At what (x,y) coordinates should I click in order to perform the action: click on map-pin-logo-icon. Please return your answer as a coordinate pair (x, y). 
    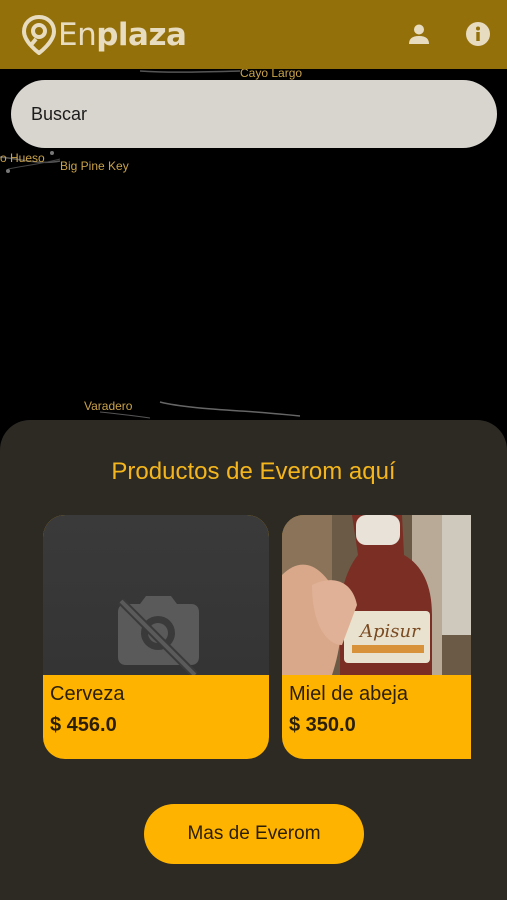
    Looking at the image, I should click on (39, 35).